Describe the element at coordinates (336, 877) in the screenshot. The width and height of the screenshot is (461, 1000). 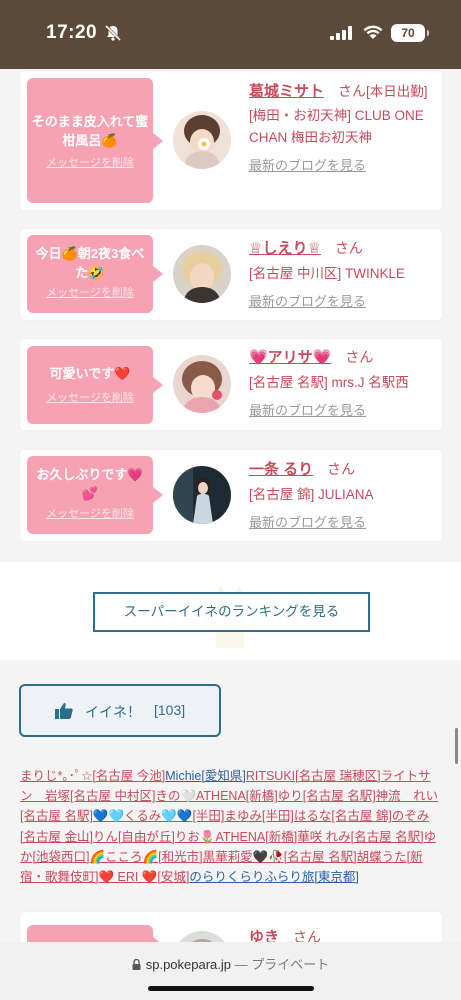
I see `liker-link: [東京都]` at that location.